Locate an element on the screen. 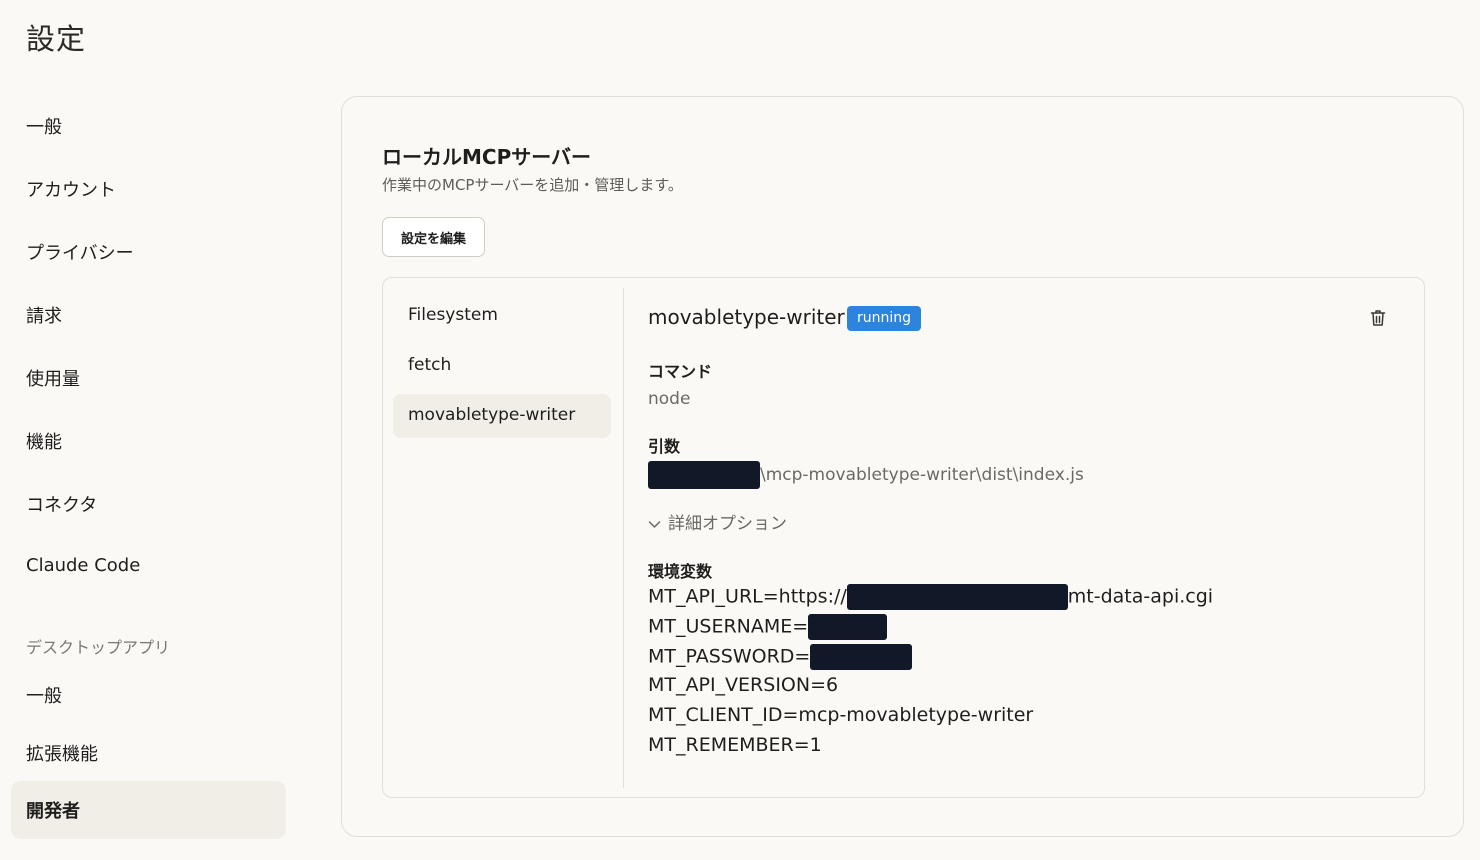  sidebar-item-extensions: 拡張機能 is located at coordinates (62, 753).